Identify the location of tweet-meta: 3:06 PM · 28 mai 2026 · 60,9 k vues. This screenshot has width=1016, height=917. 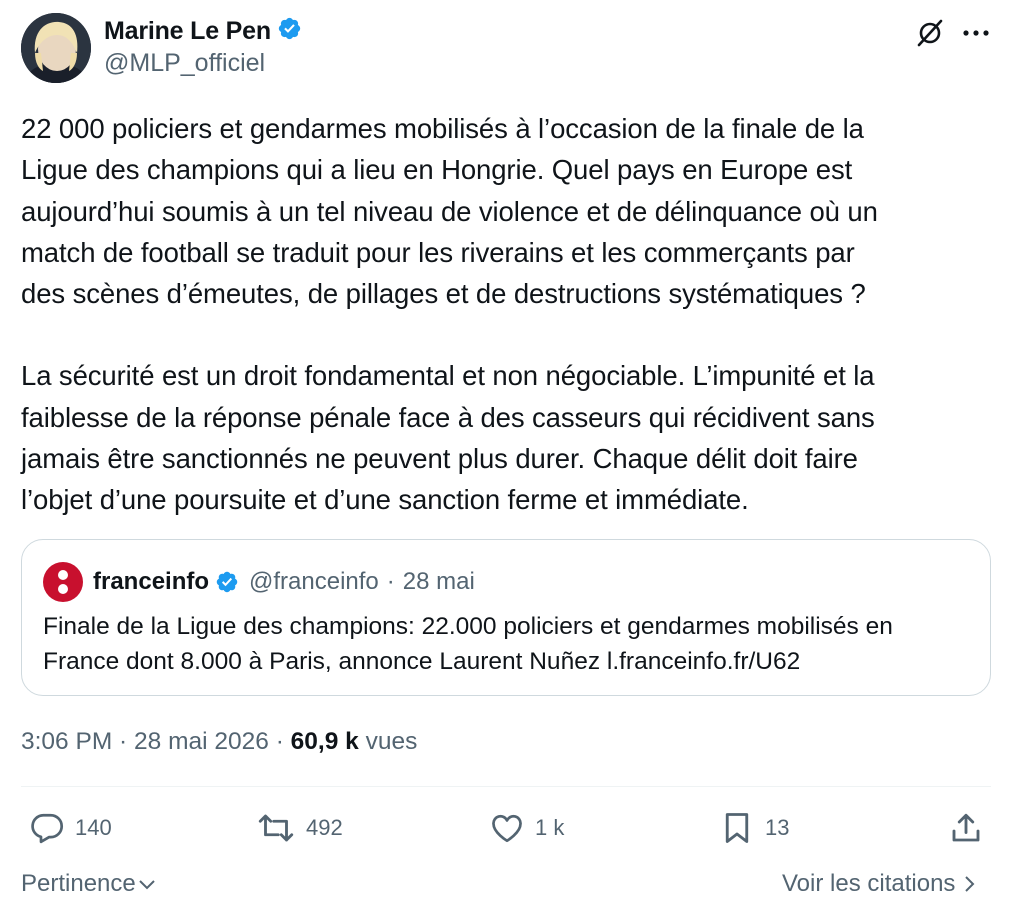
(219, 742).